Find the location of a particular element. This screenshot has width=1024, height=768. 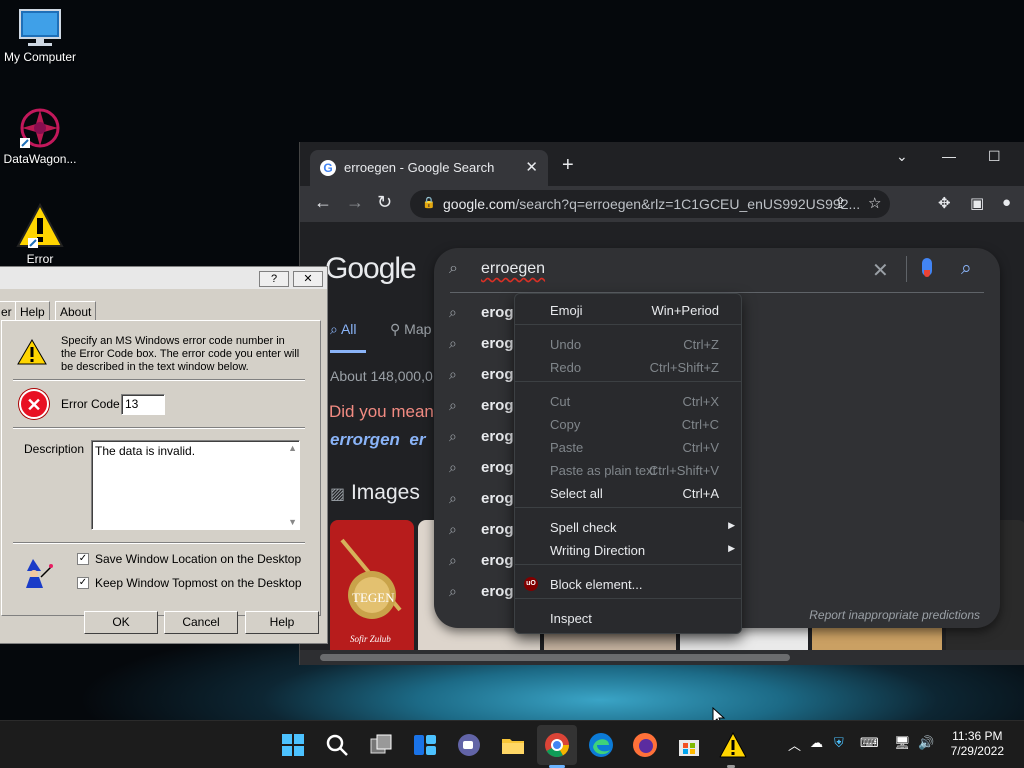

task-view-icon is located at coordinates (381, 745).